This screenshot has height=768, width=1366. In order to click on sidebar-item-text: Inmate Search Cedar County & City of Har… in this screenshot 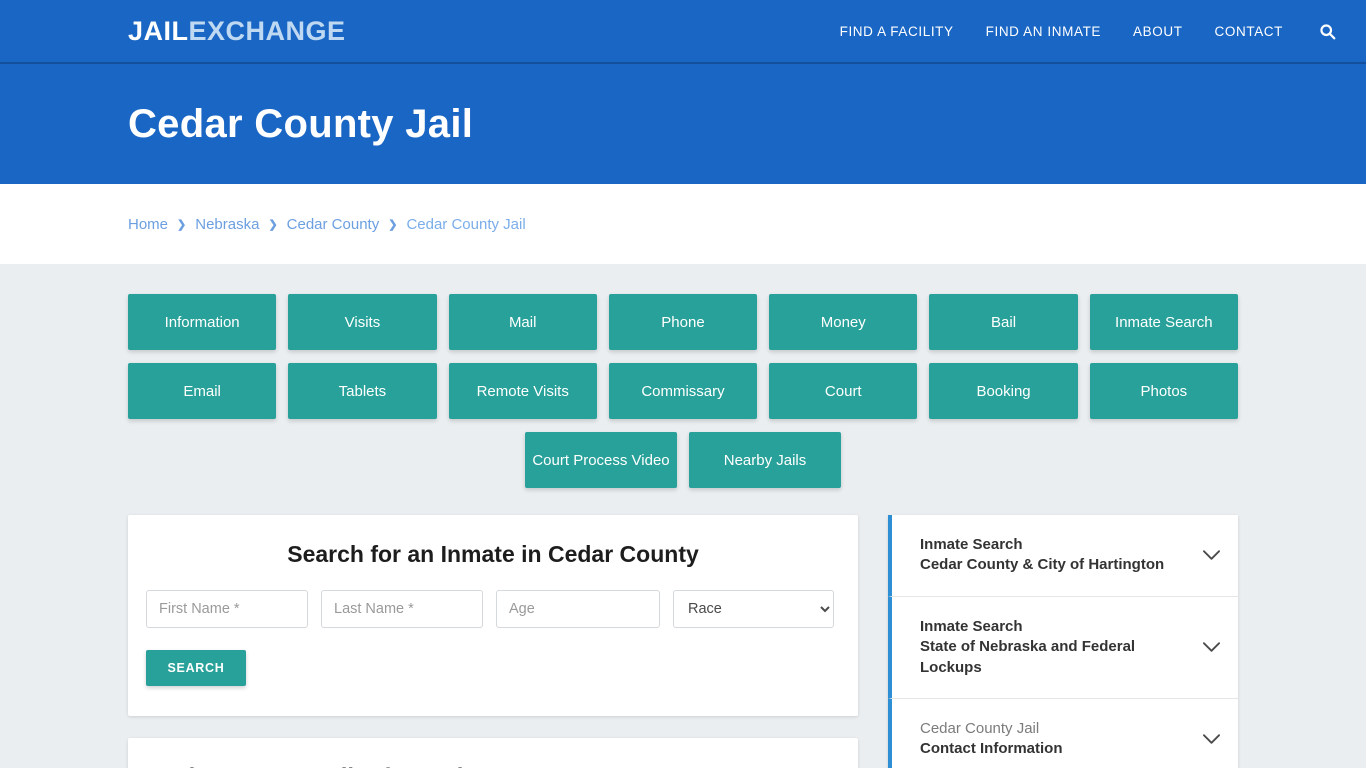, I will do `click(1055, 555)`.